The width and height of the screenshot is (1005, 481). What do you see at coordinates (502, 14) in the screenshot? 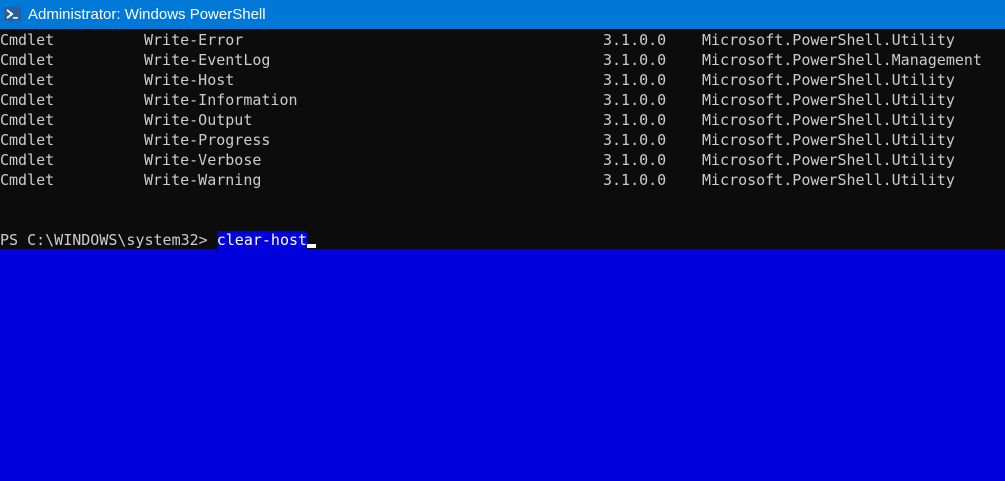
I see `title-bar: Administrator: Windows PowerShell` at bounding box center [502, 14].